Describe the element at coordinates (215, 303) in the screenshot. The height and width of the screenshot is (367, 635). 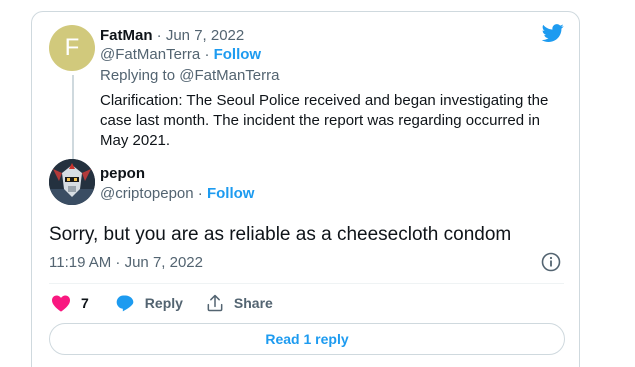
I see `share-icon` at that location.